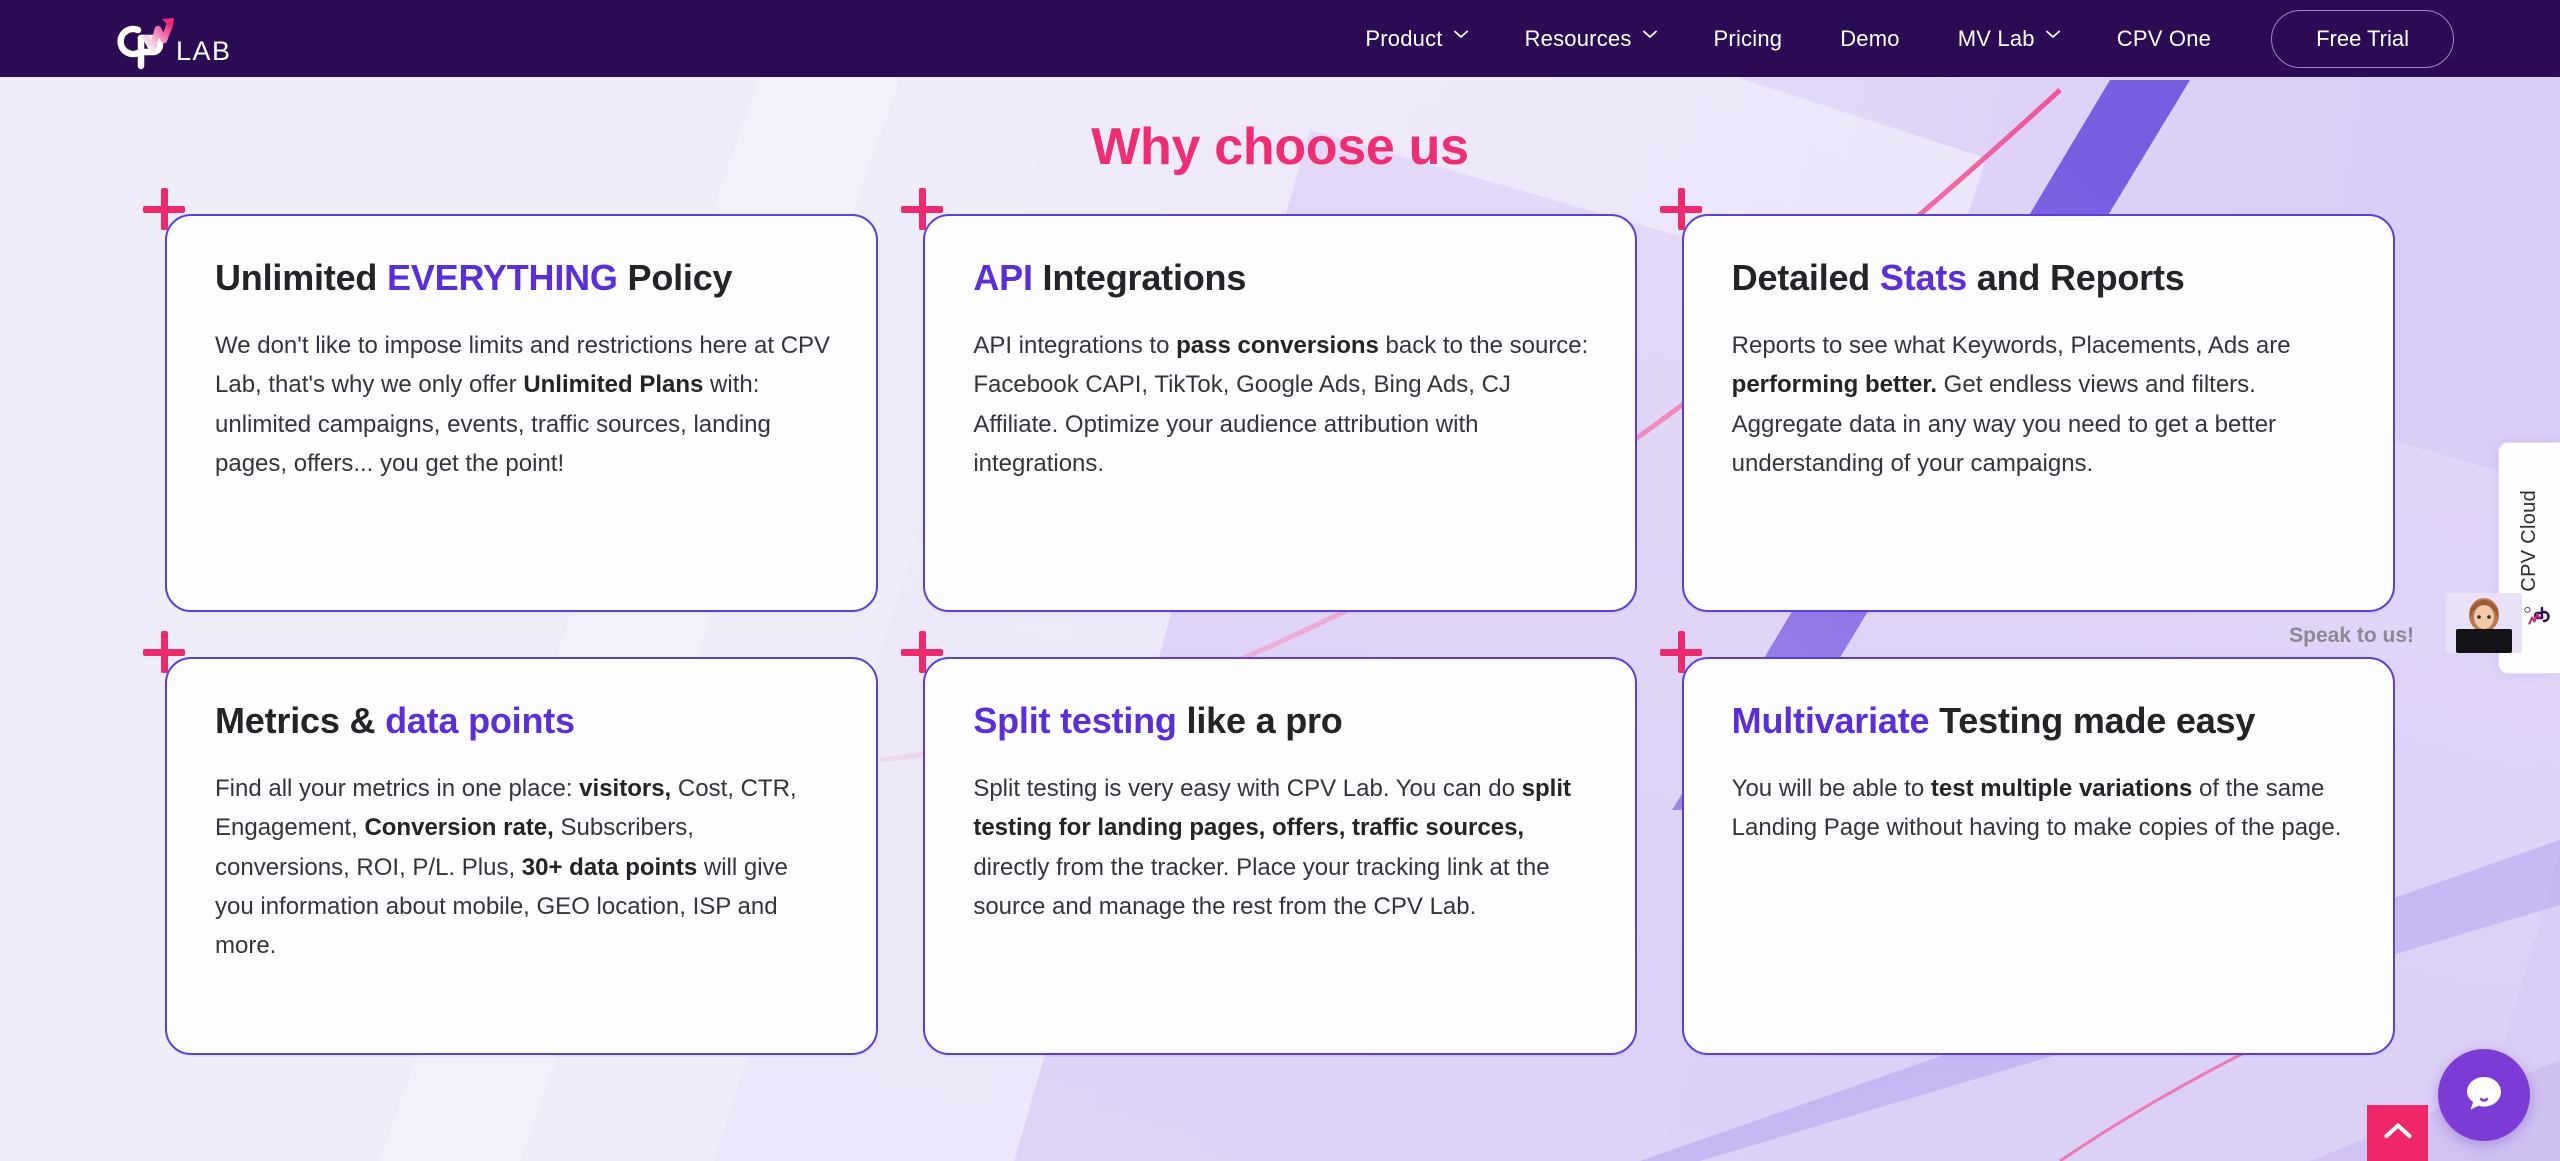  What do you see at coordinates (1110, 277) in the screenshot?
I see `feature-card-title: API Integrations` at bounding box center [1110, 277].